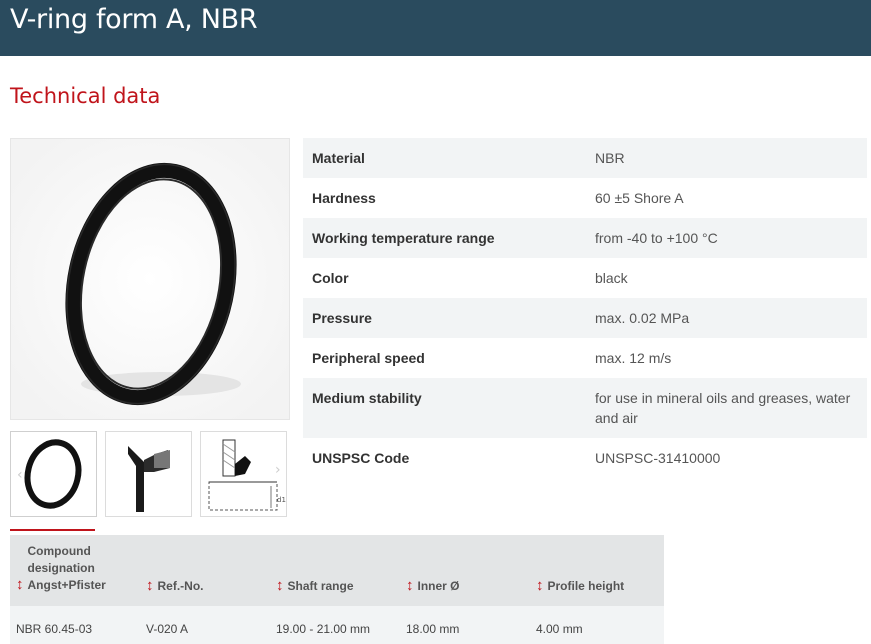 This screenshot has width=871, height=644. Describe the element at coordinates (444, 318) in the screenshot. I see `spec-label: Pressure` at that location.